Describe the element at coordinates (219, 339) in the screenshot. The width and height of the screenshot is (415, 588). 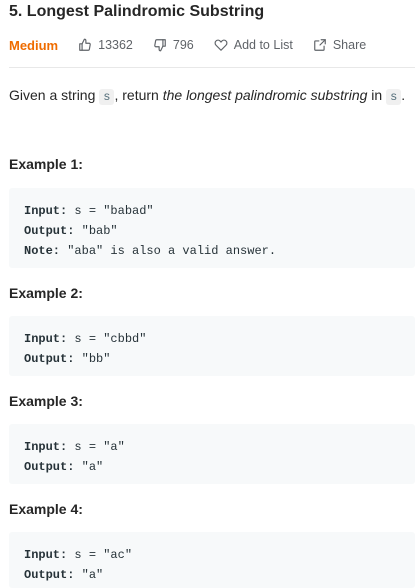
I see `example-input-line: Input: s = "cbbd"` at that location.